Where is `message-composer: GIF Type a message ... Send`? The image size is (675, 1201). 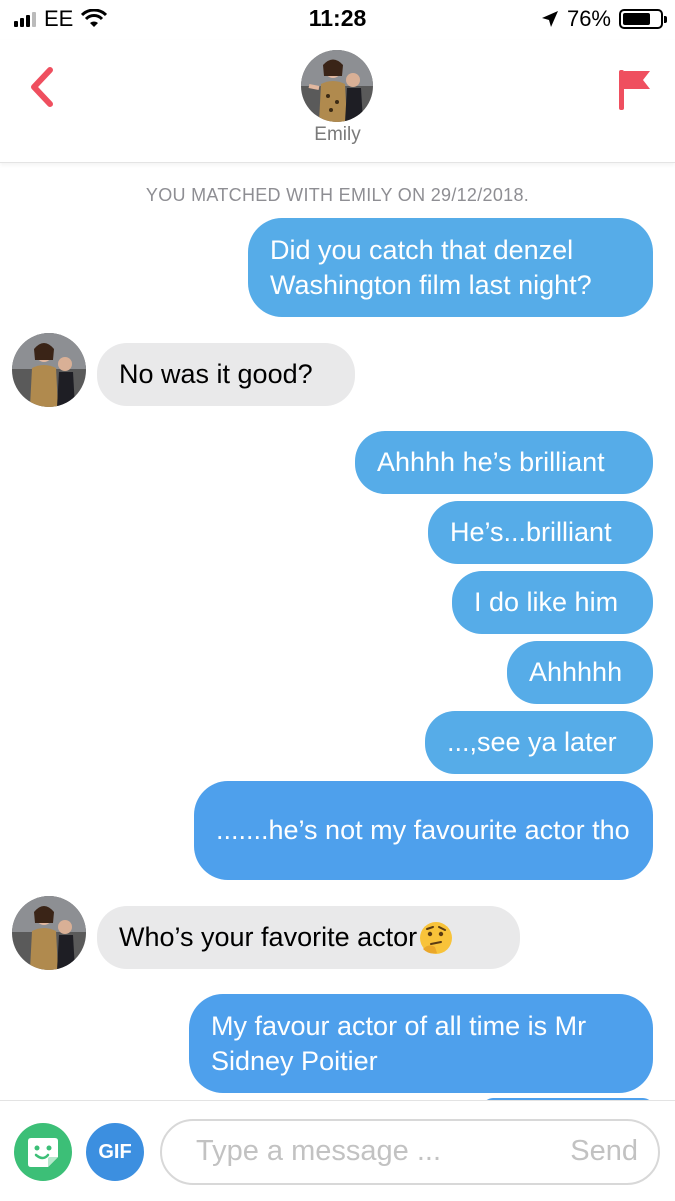
message-composer: GIF Type a message ... Send is located at coordinates (337, 1150).